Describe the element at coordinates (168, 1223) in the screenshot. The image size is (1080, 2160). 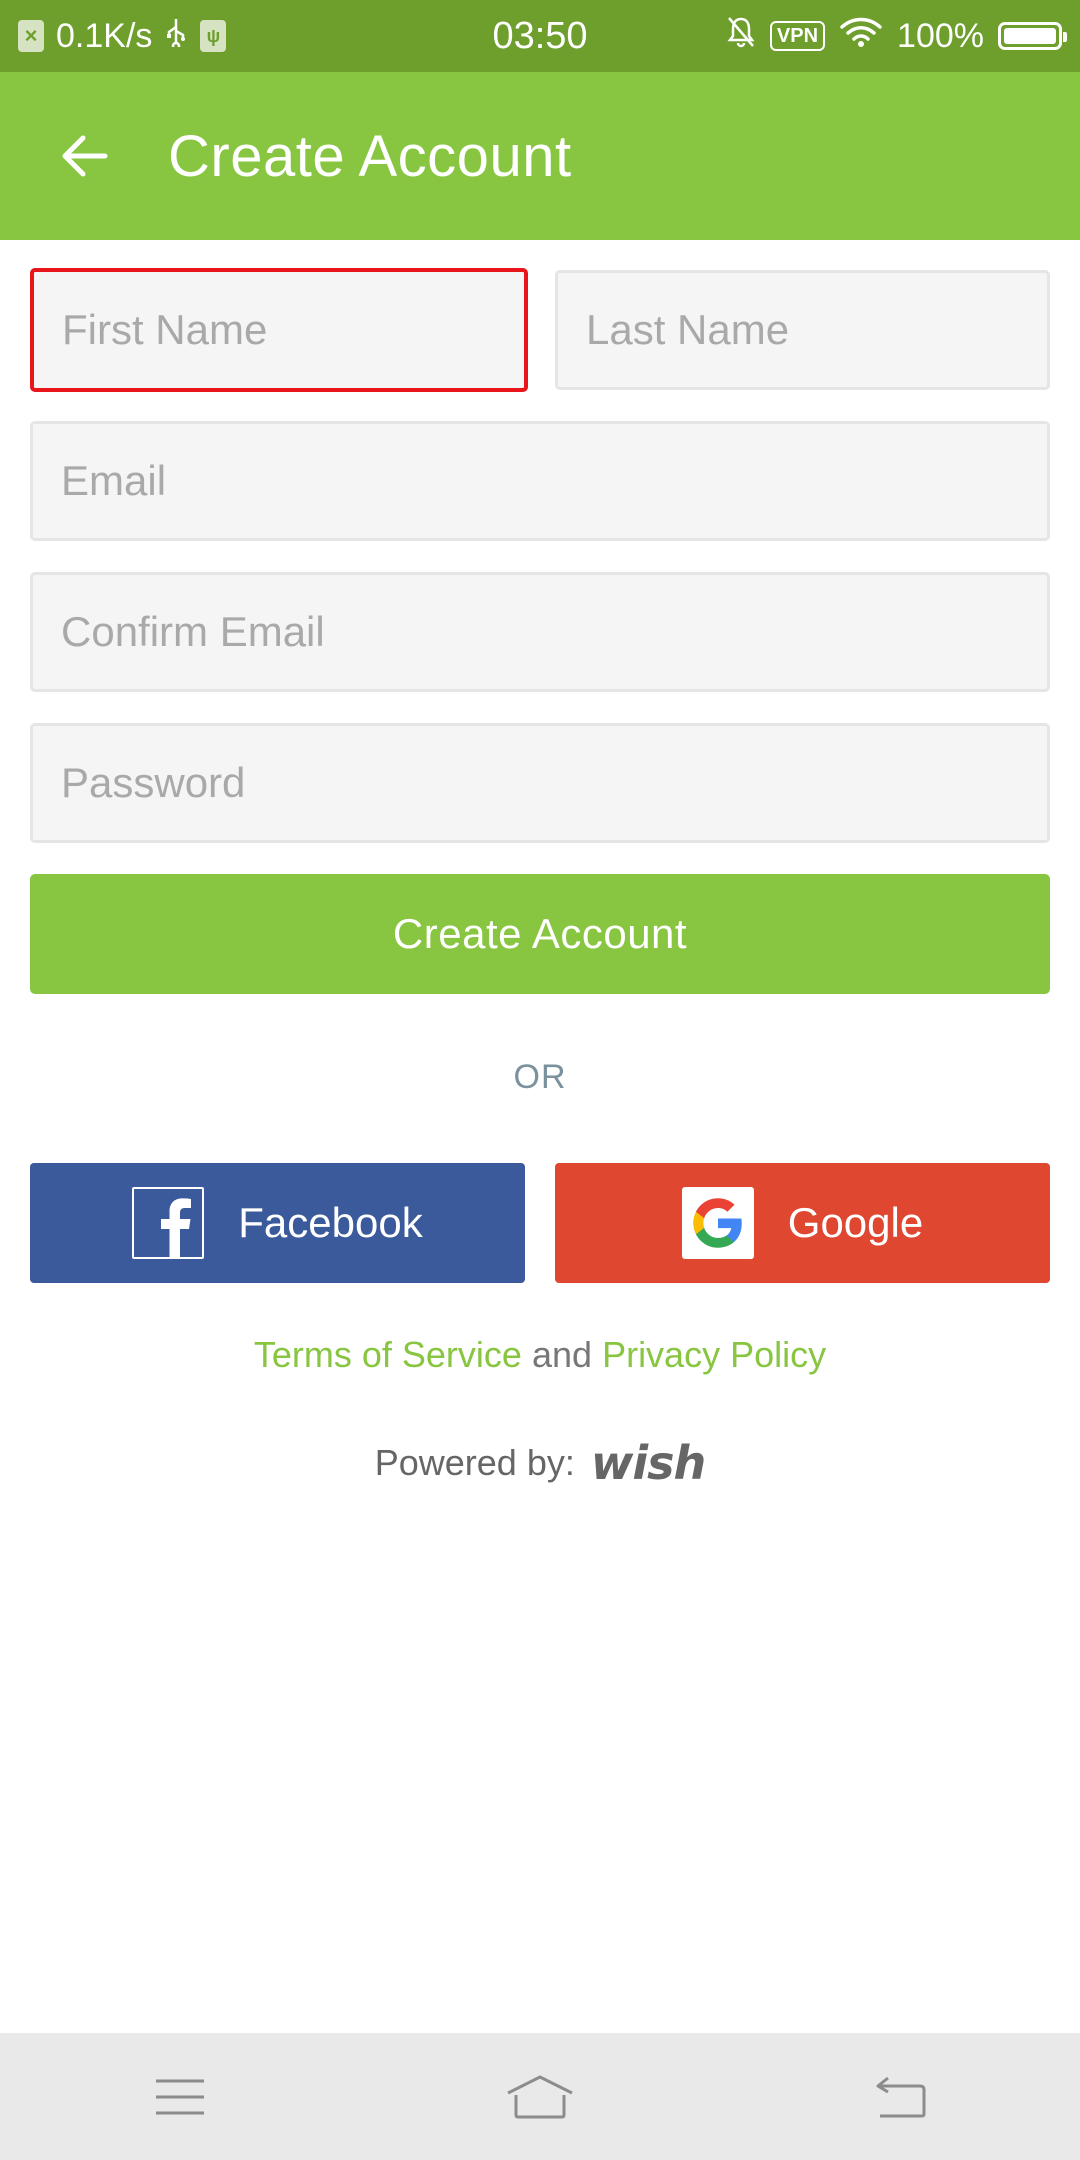
I see `facebook-f-icon` at that location.